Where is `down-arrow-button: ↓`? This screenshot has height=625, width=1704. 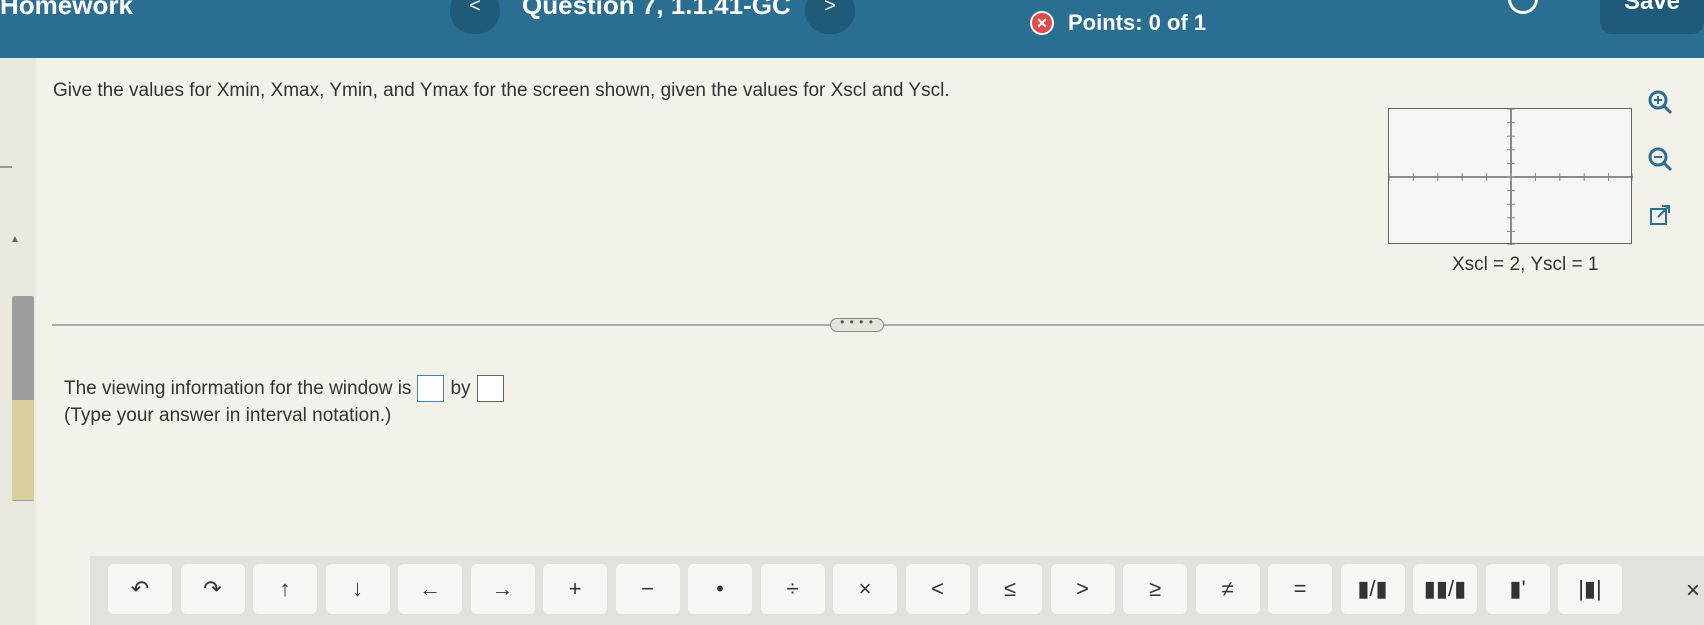
down-arrow-button: ↓ is located at coordinates (357, 589).